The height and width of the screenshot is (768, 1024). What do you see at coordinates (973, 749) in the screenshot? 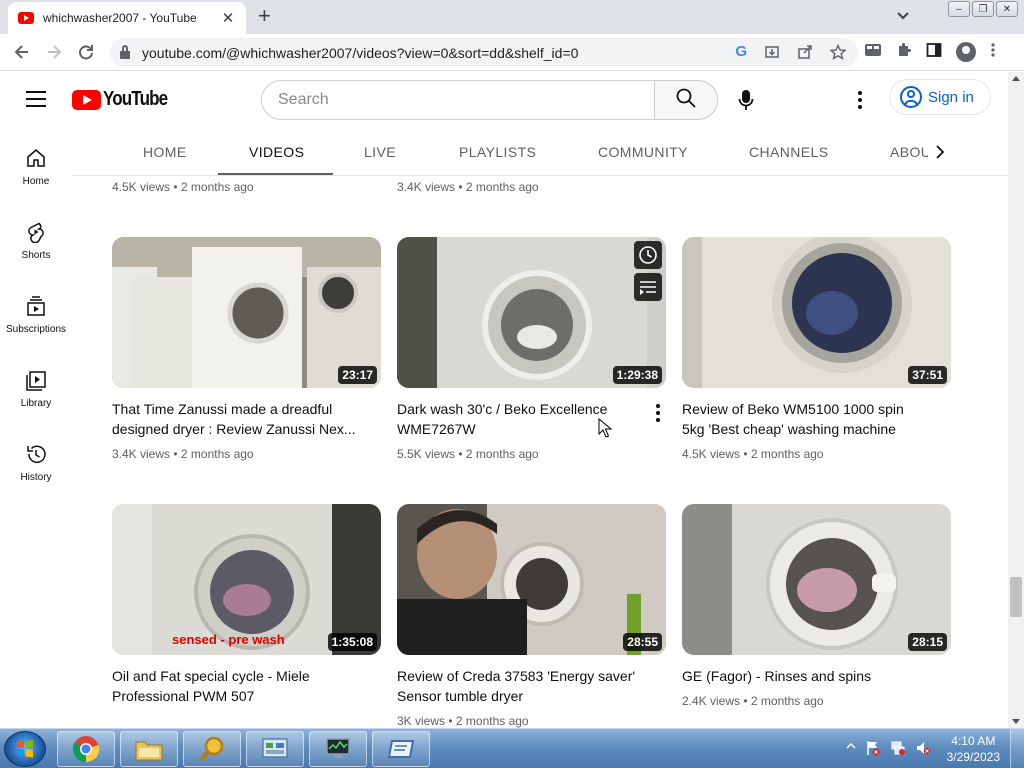
I see `taskbar-clock: 4:10 AM 3/29/2023` at bounding box center [973, 749].